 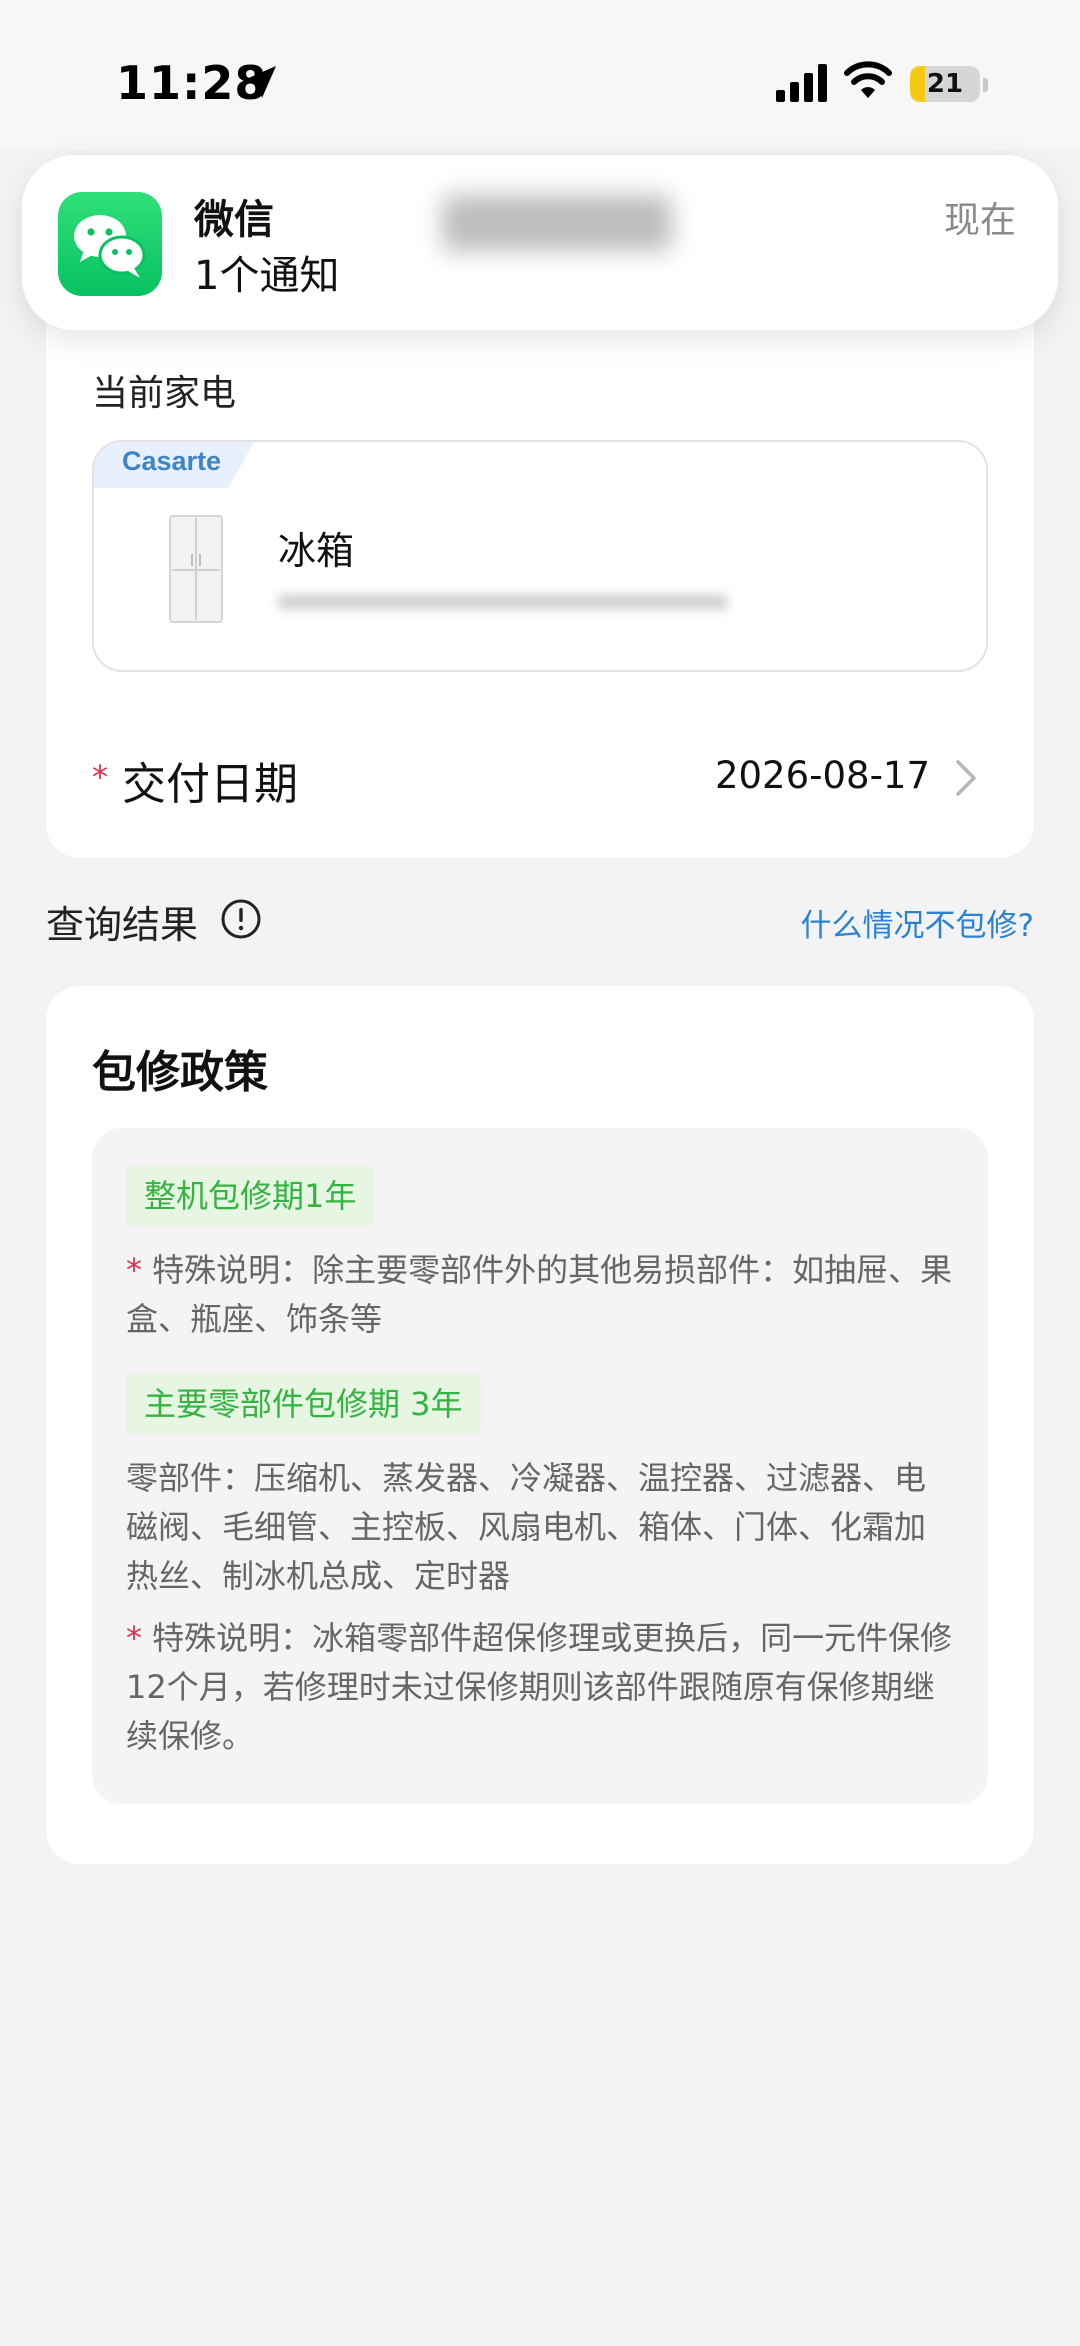 What do you see at coordinates (210, 784) in the screenshot?
I see `delivery-date-label: 交付日期` at bounding box center [210, 784].